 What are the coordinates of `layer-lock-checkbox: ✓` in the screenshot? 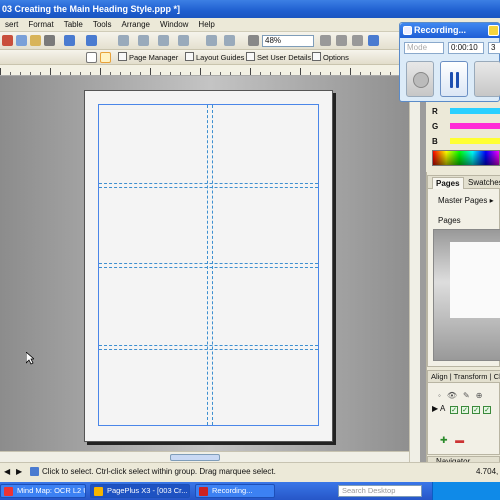 It's located at (476, 410).